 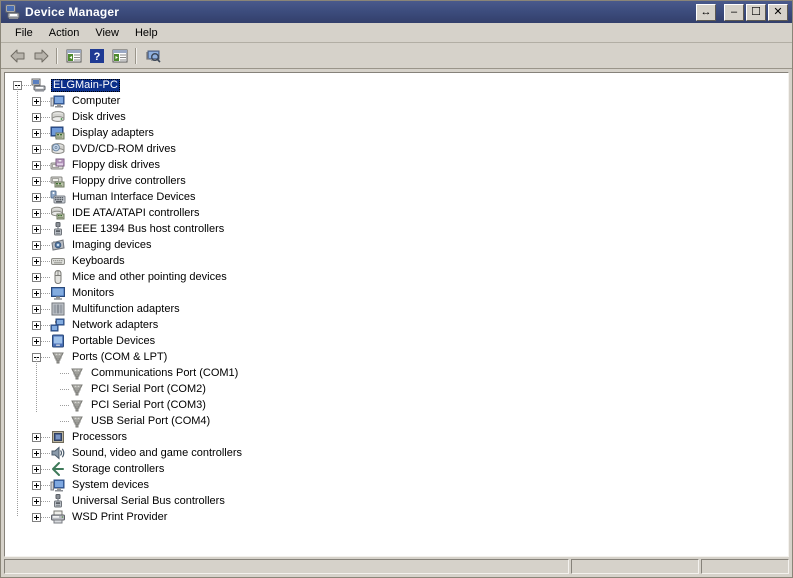 I want to click on window-title: Device Manager, so click(x=72, y=12).